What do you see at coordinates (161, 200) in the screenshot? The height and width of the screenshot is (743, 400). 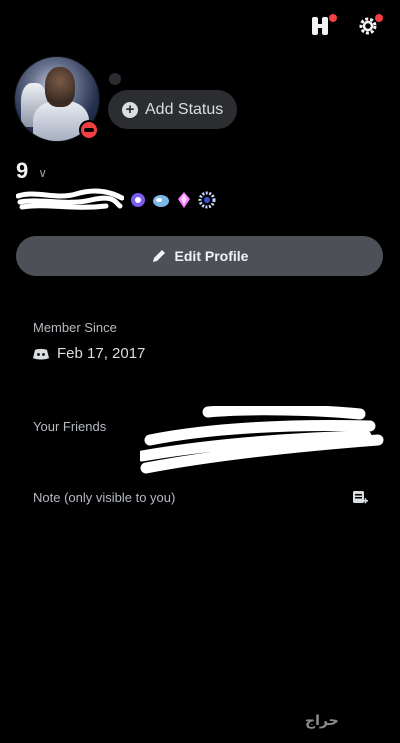 I see `server-boost-badge-icon` at bounding box center [161, 200].